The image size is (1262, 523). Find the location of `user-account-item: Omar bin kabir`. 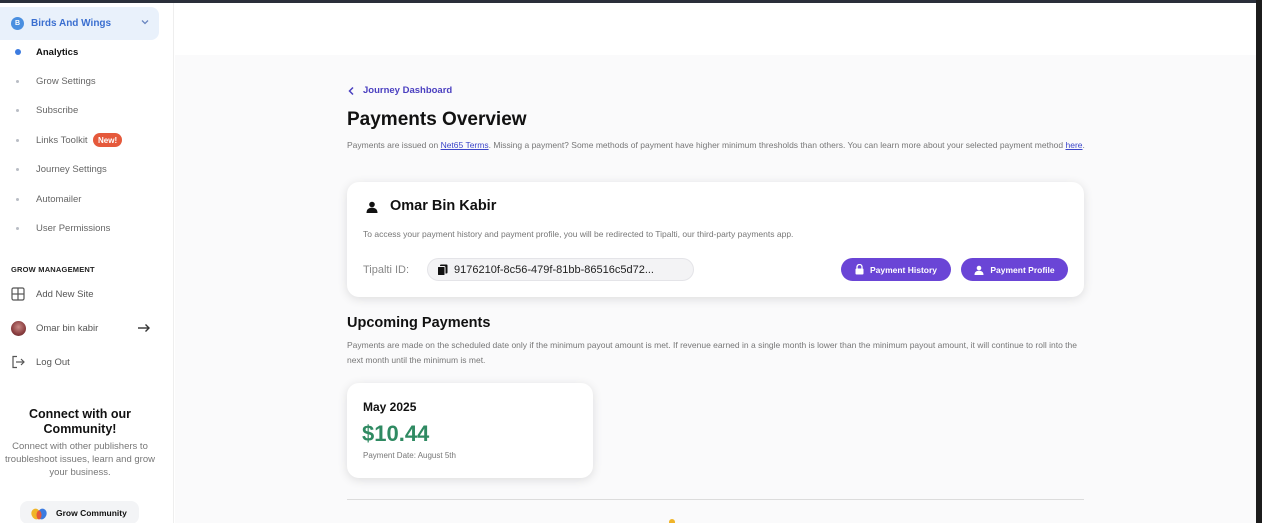

user-account-item: Omar bin kabir is located at coordinates (87, 328).